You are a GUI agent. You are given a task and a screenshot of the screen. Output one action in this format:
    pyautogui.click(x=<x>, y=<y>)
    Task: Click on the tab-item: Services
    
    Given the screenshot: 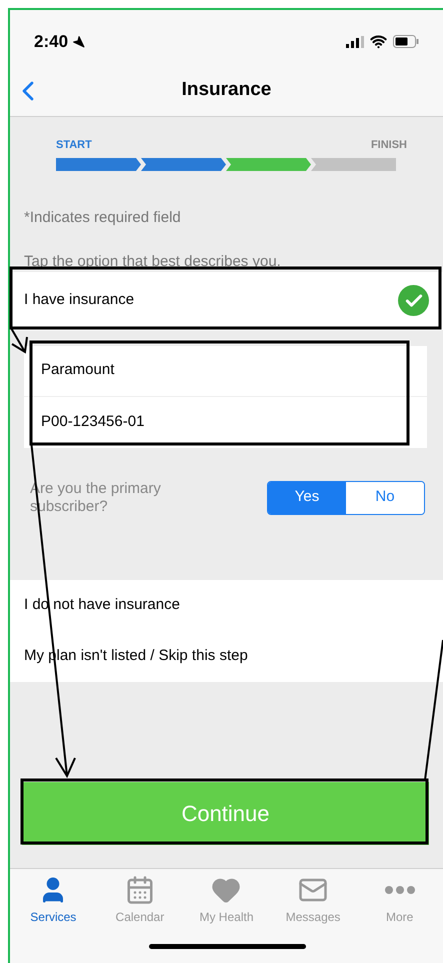 What is the action you would take?
    pyautogui.click(x=53, y=901)
    